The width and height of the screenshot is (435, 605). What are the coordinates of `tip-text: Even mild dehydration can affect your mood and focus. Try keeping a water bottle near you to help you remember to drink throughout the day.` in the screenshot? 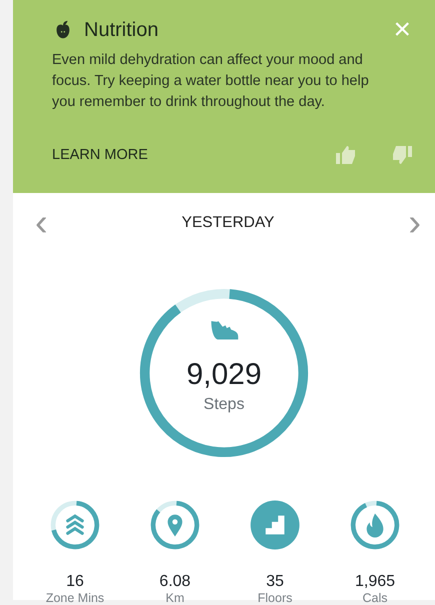 It's located at (211, 81).